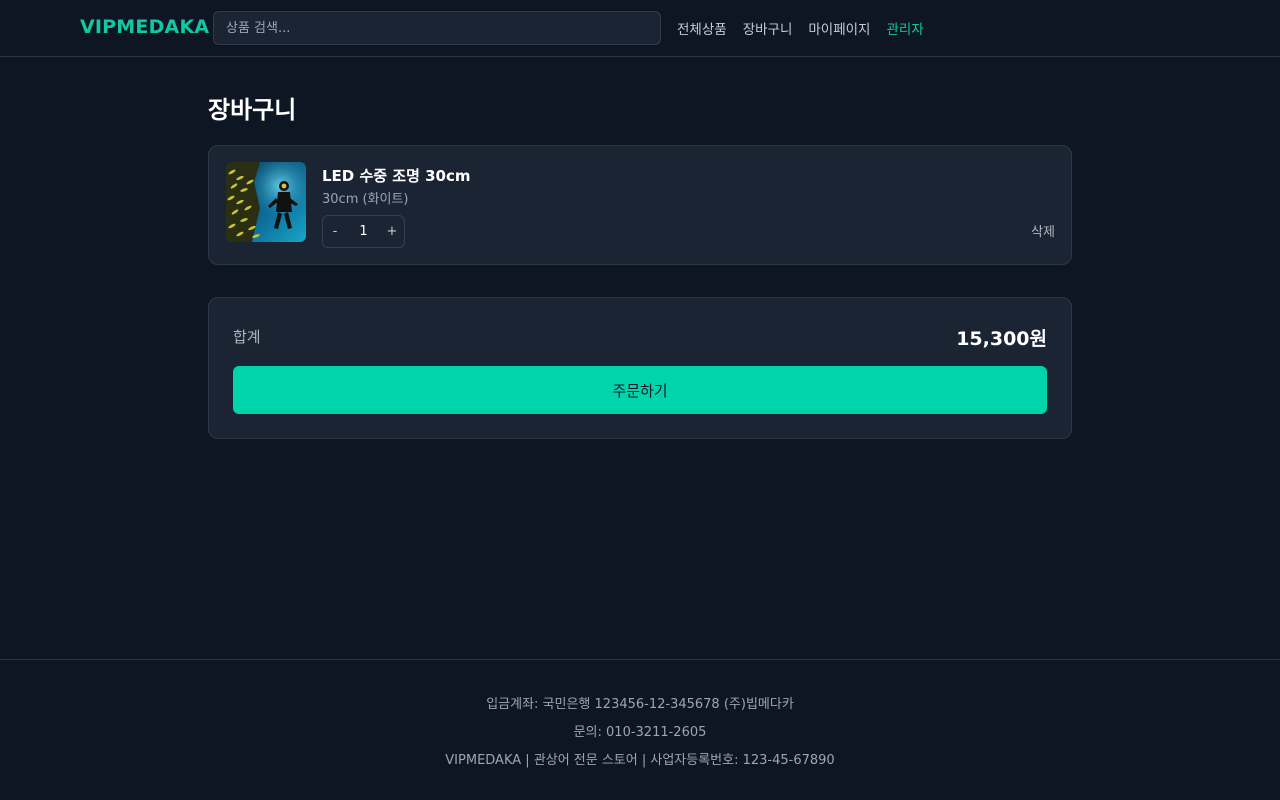  I want to click on logo: VIPMEDAKA, so click(144, 27).